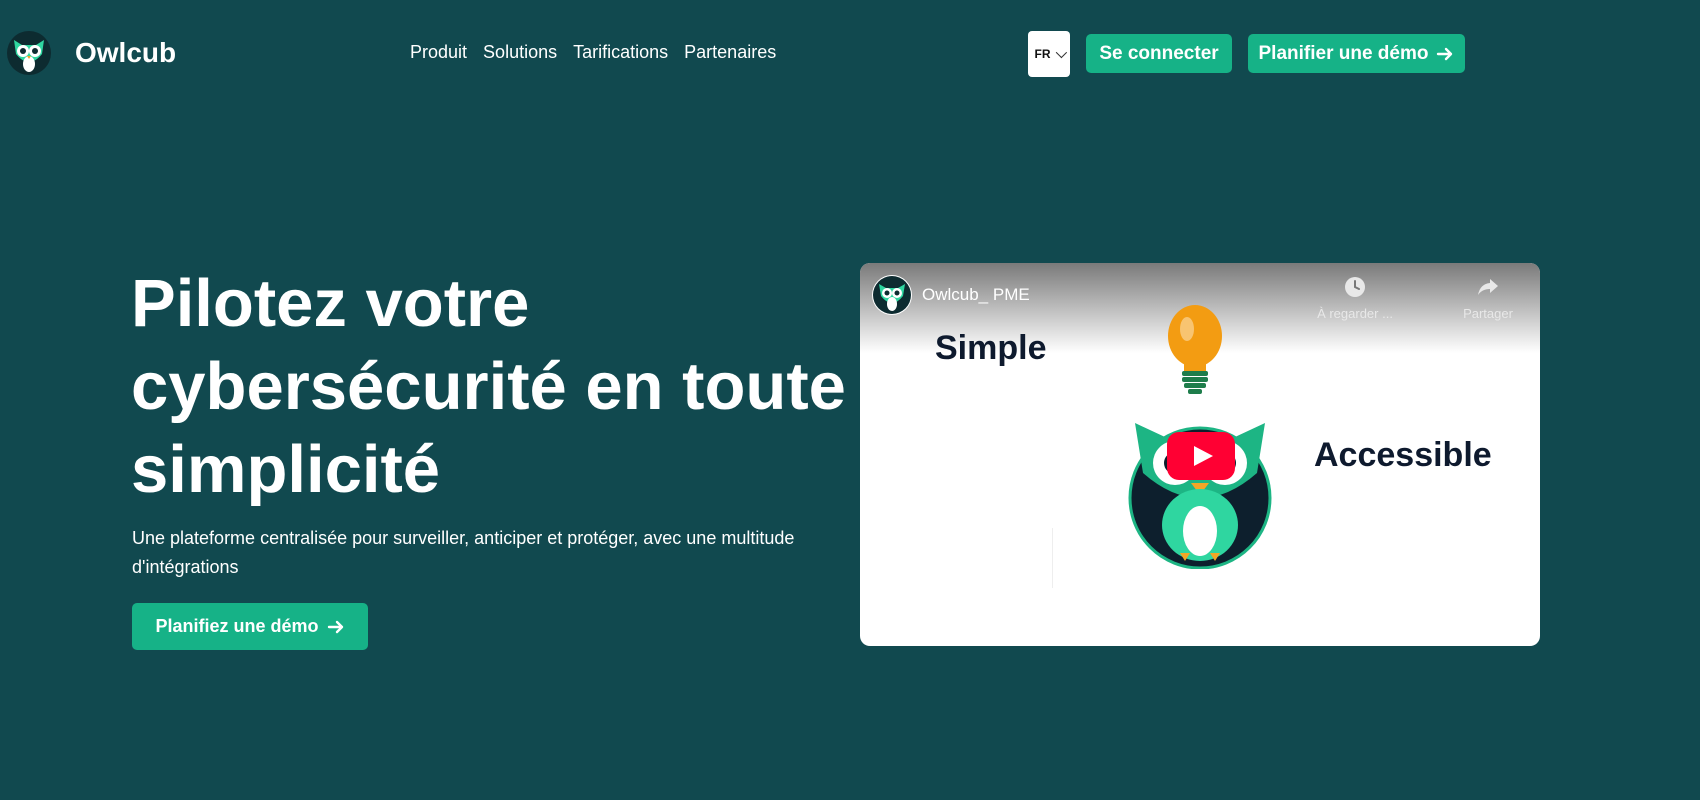  I want to click on hero-demo-label: Planifiez une démo, so click(237, 626).